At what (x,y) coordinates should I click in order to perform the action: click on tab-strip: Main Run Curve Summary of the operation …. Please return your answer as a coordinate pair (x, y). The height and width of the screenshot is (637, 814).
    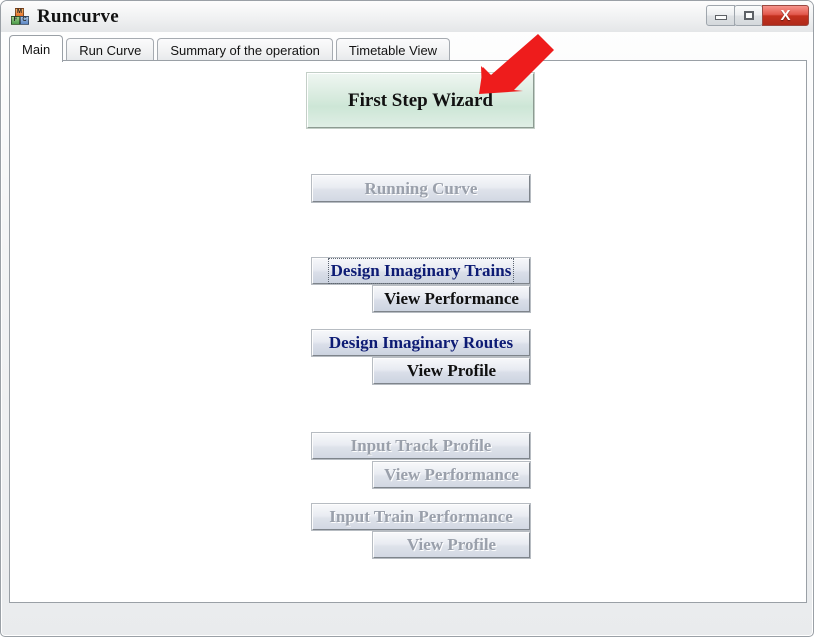
    Looking at the image, I should click on (408, 48).